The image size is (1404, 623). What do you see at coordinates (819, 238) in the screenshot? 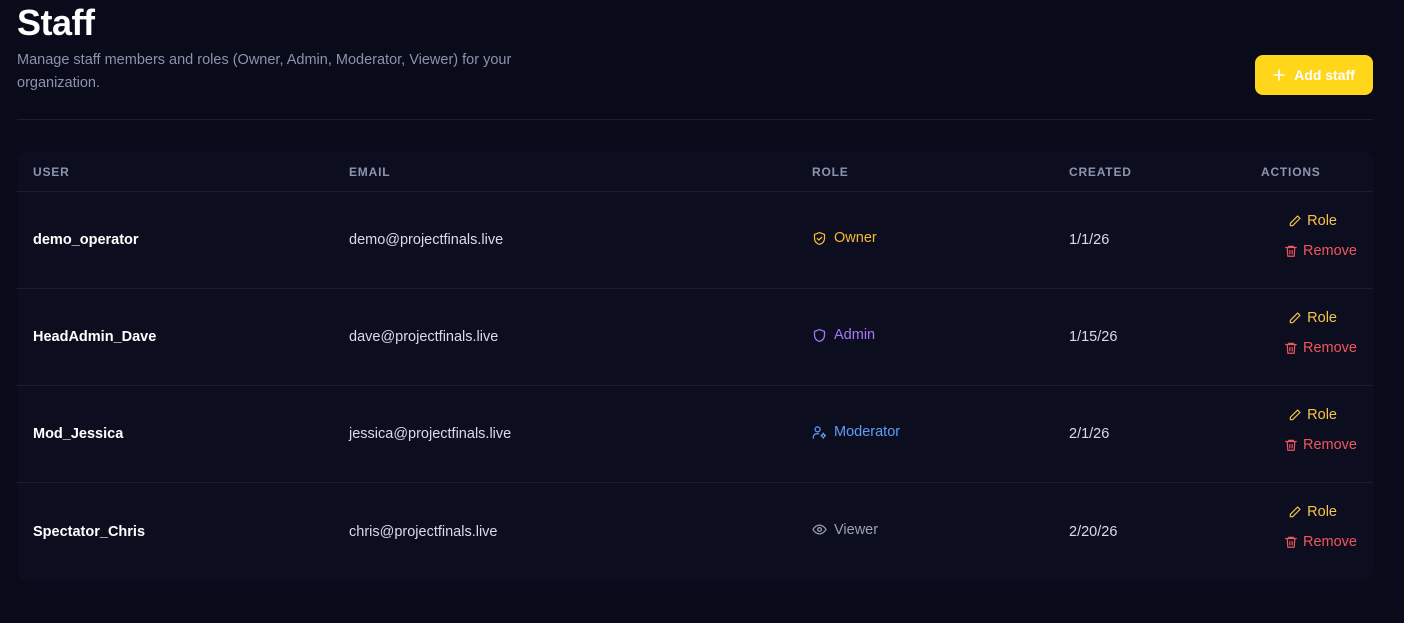
I see `shield-check-icon` at bounding box center [819, 238].